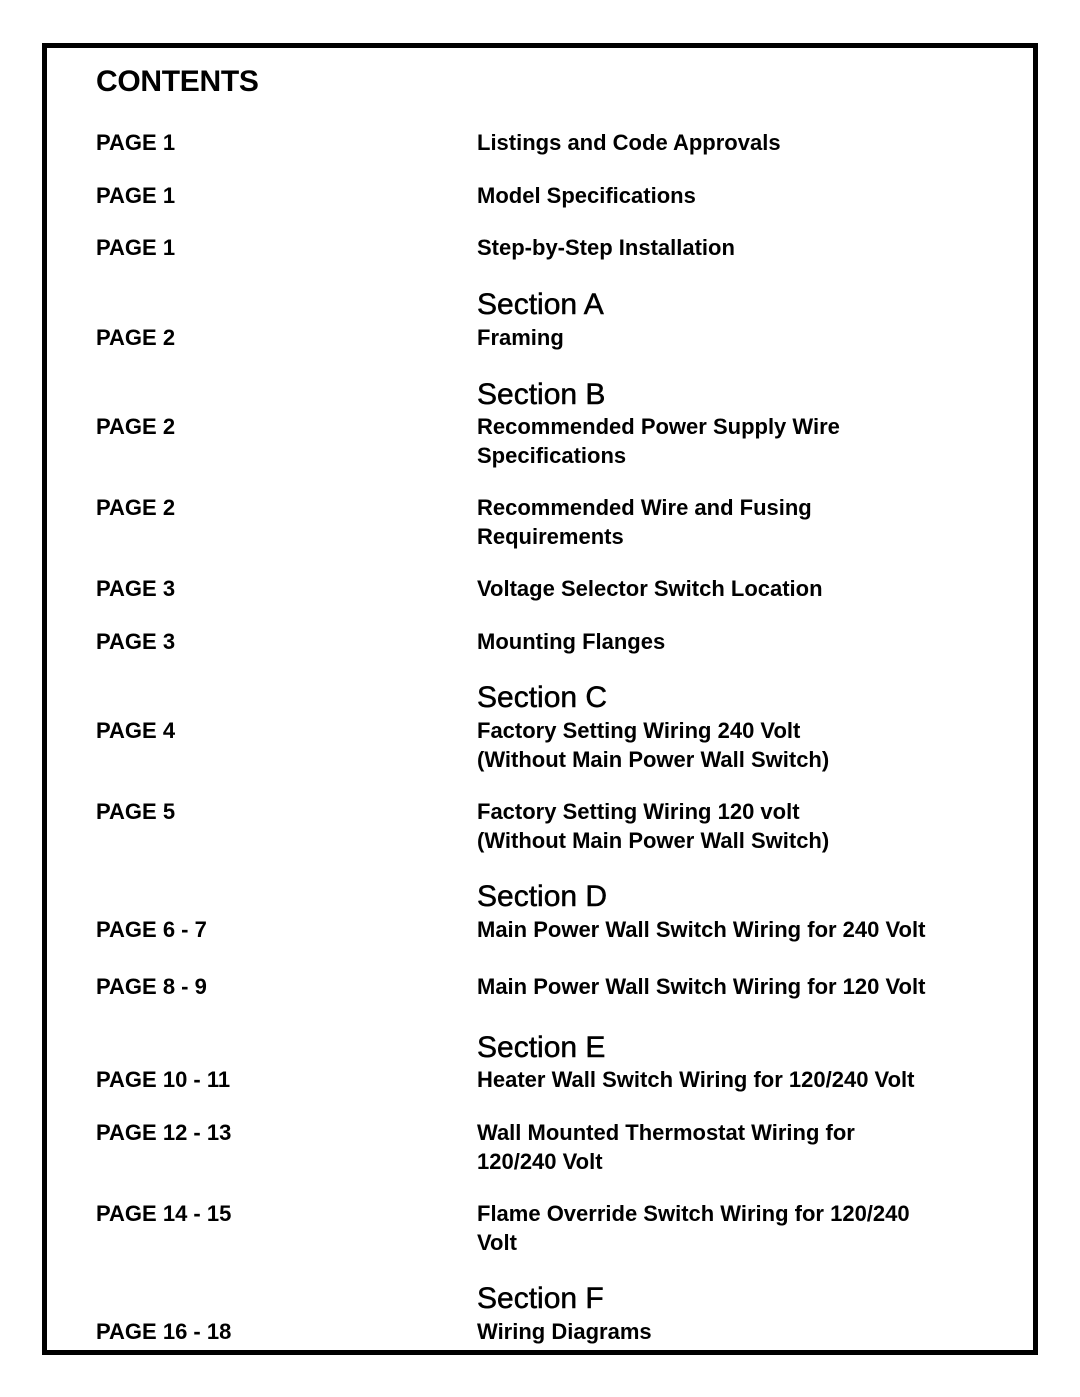 Image resolution: width=1080 pixels, height=1397 pixels. I want to click on contents-title: CONTENTS, so click(177, 81).